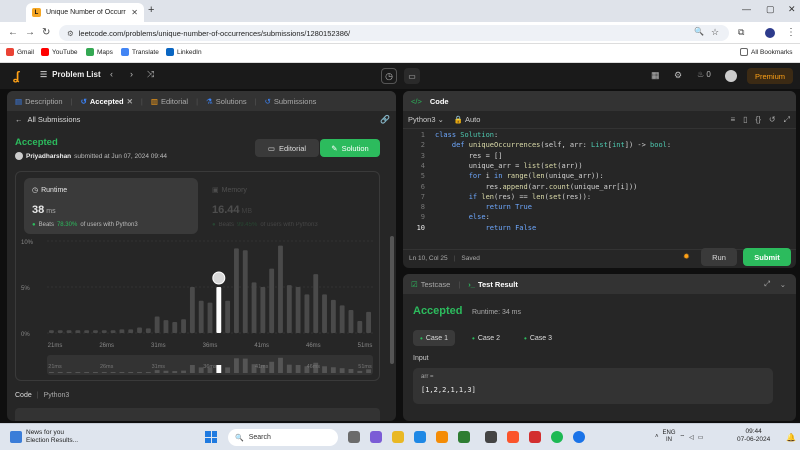 The height and width of the screenshot is (450, 800). Describe the element at coordinates (486, 338) in the screenshot. I see `case-2-tab: • Case 2` at that location.